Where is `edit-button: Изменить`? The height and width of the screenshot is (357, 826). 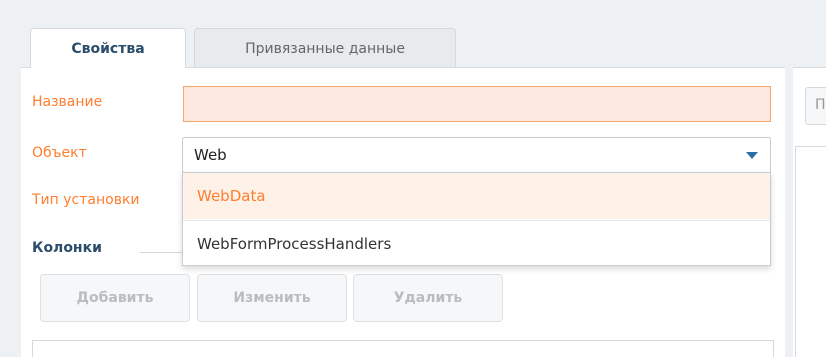 edit-button: Изменить is located at coordinates (272, 298).